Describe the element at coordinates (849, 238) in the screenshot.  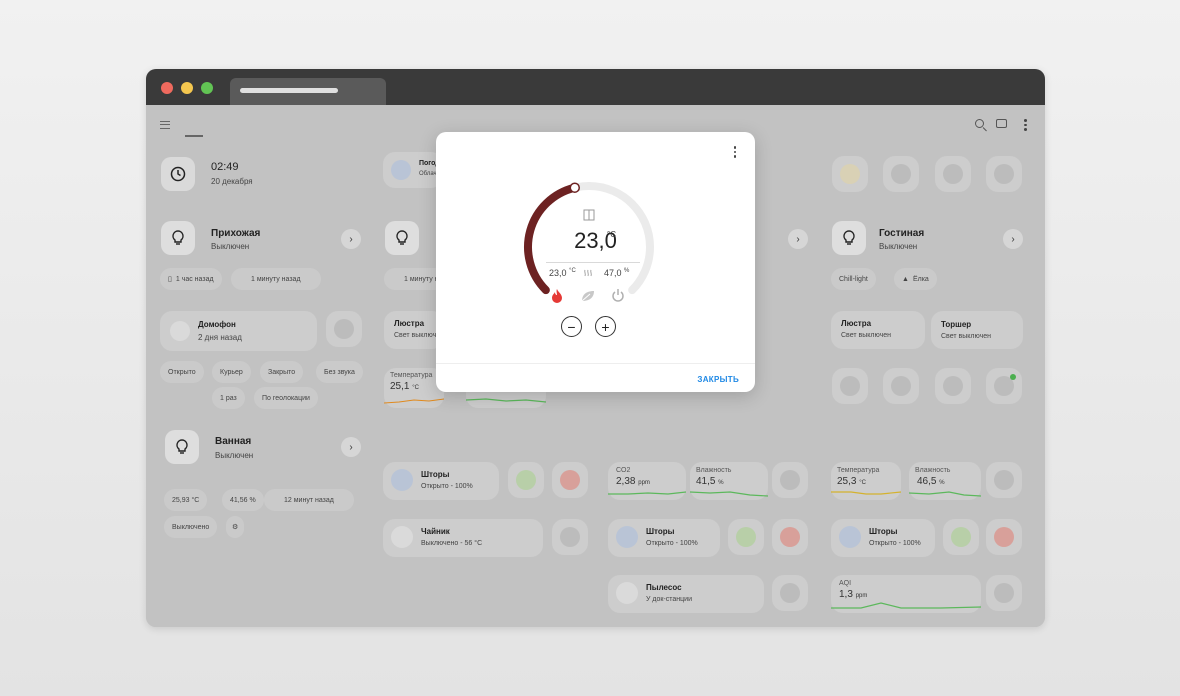
I see `living-bulb-icon` at that location.